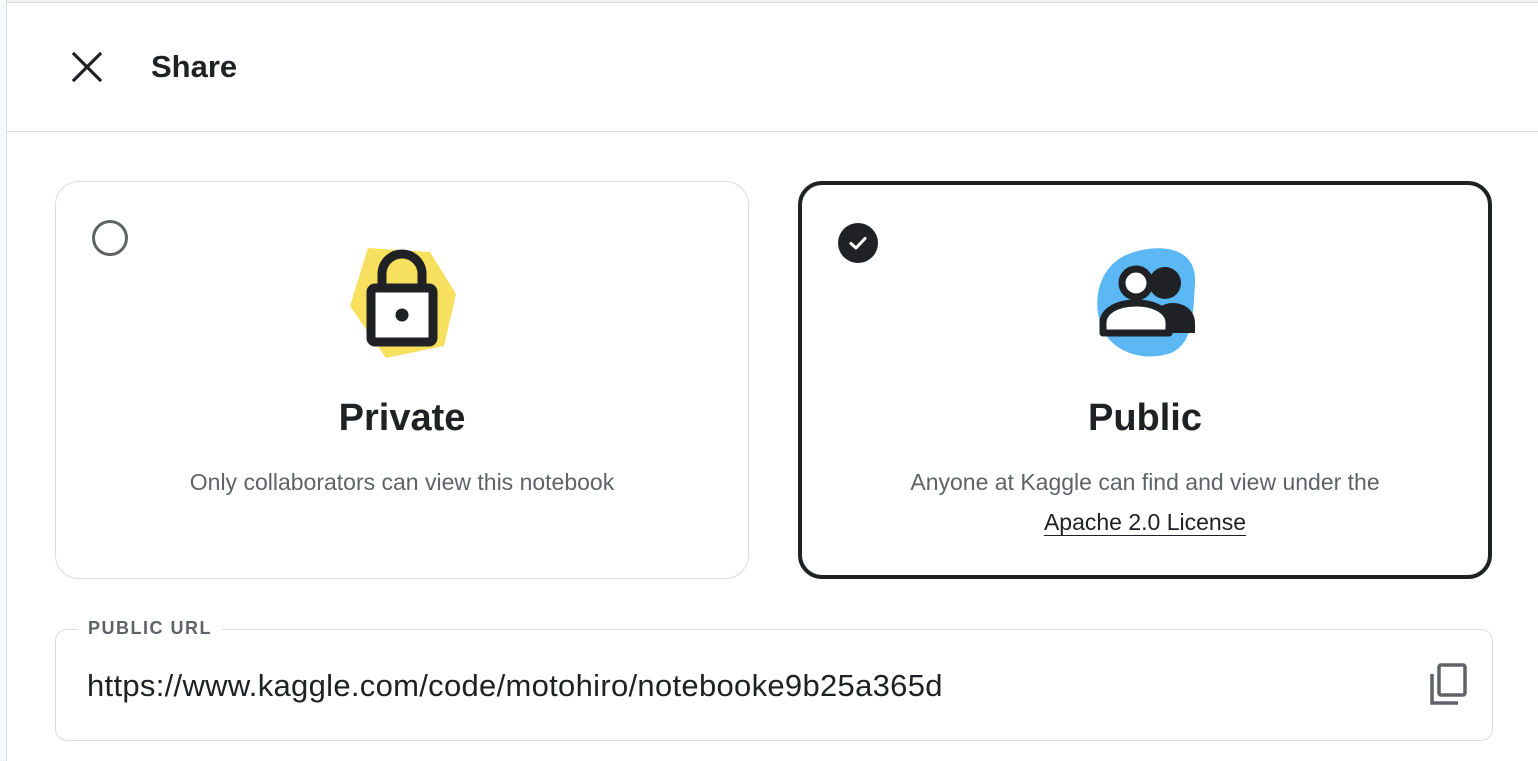  I want to click on copy-icon, so click(1448, 684).